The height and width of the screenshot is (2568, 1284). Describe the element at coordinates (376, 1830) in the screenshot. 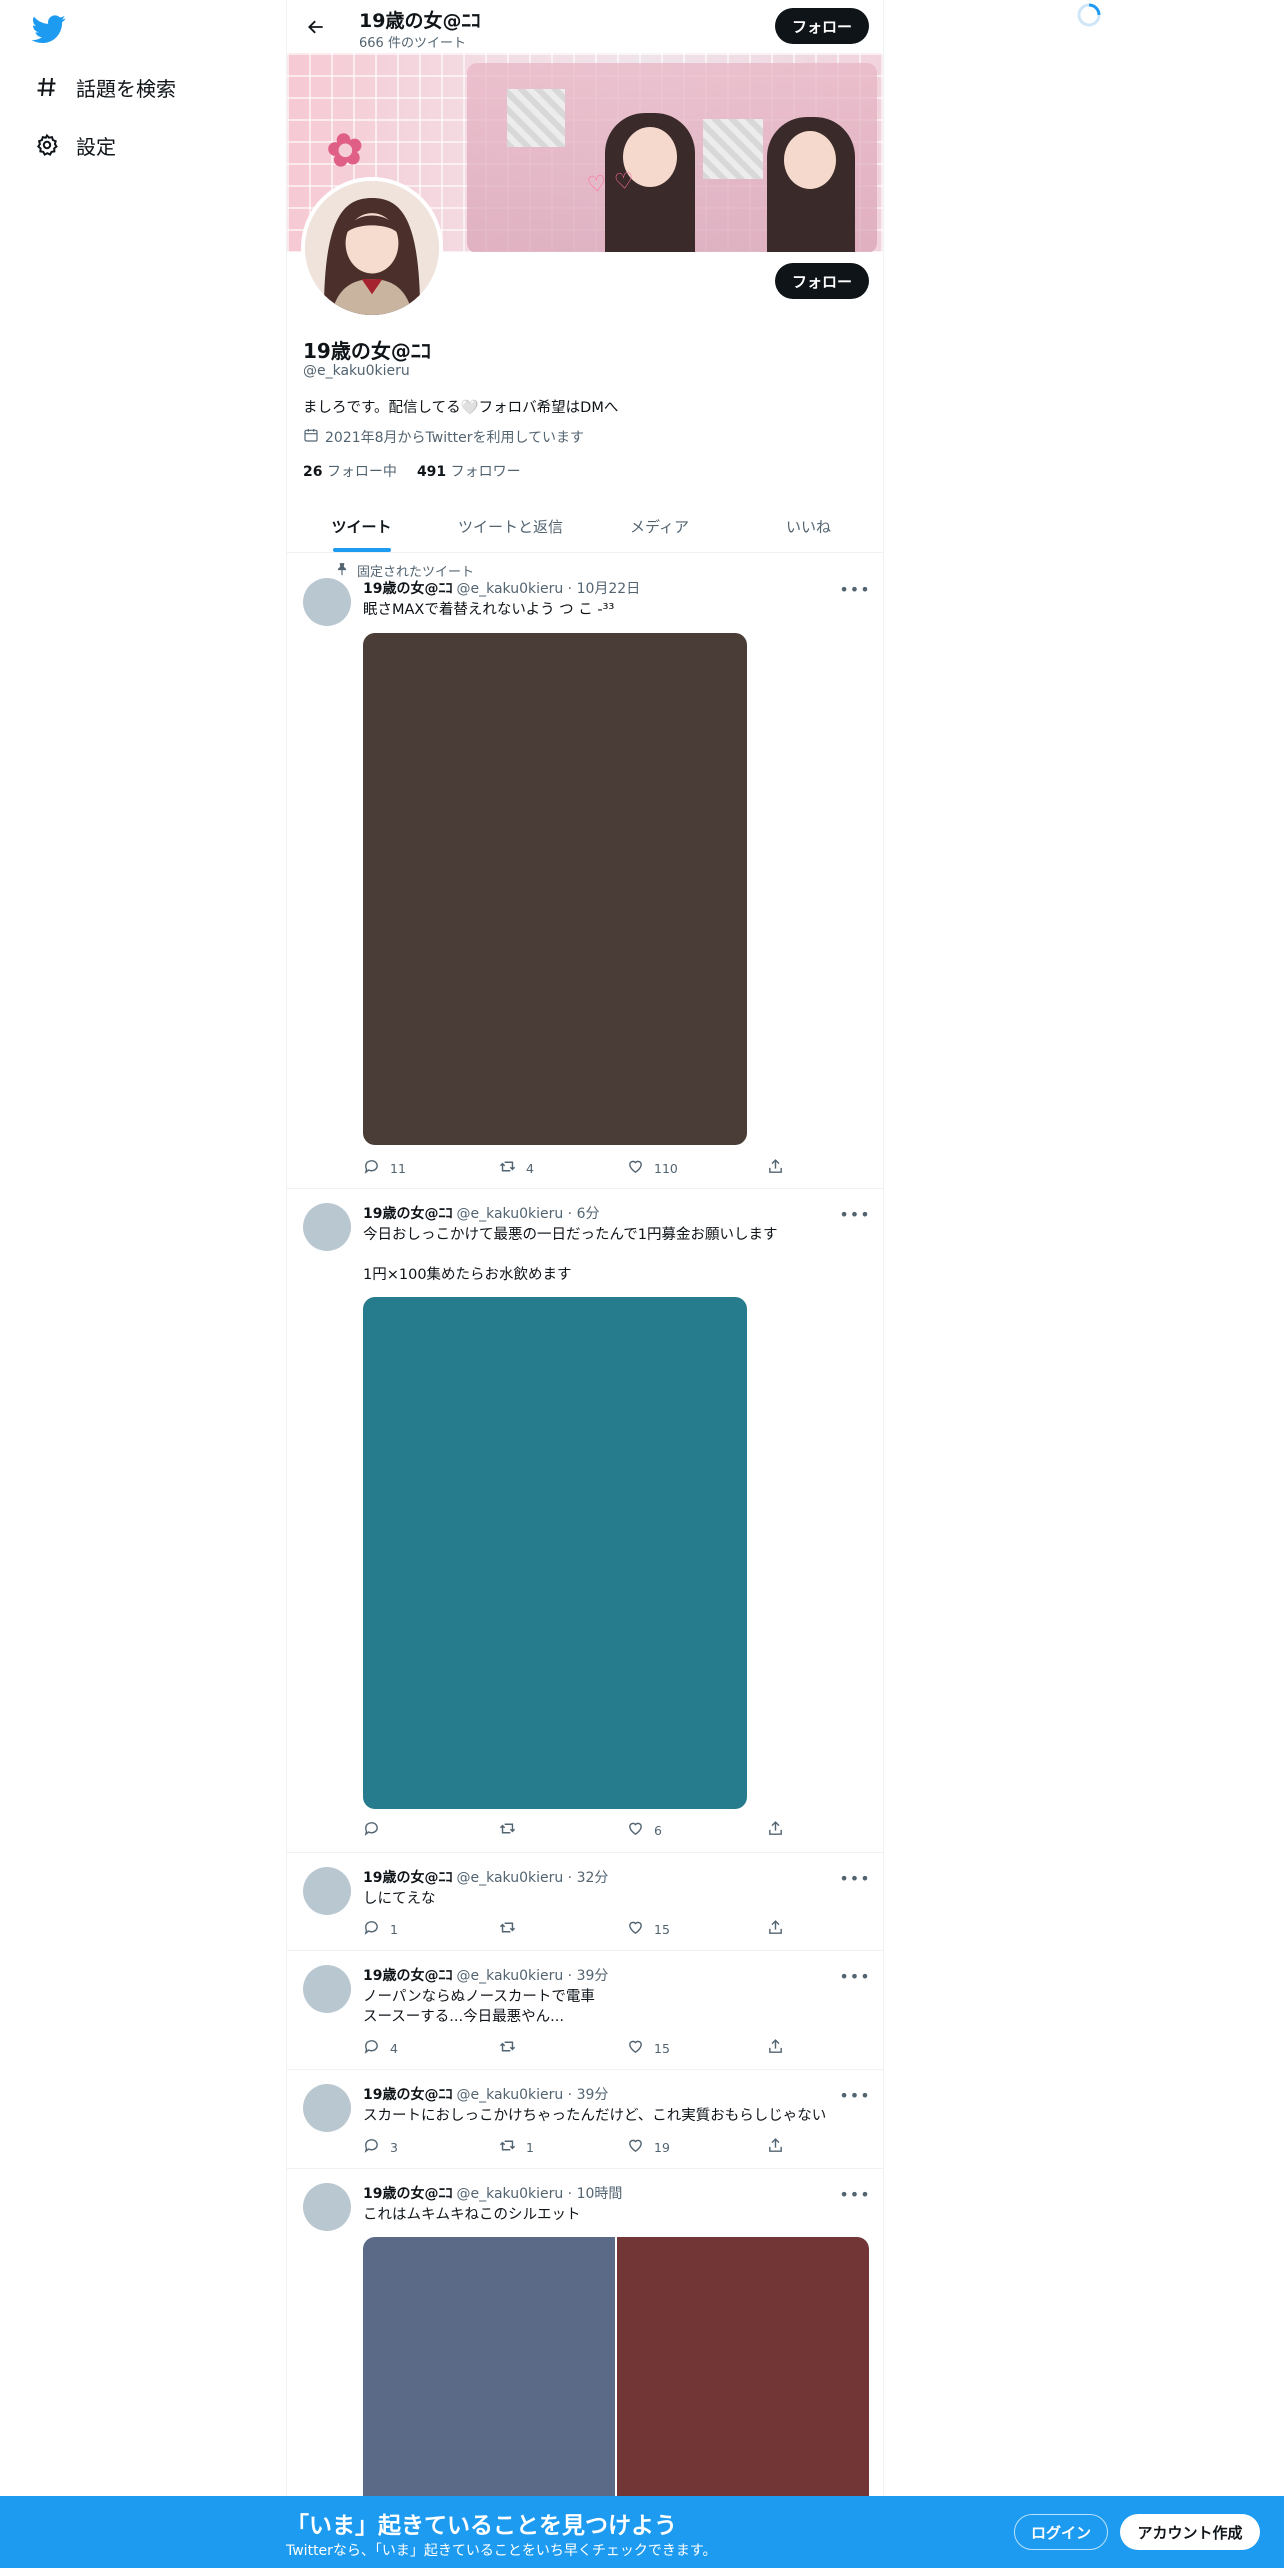

I see `reply-button` at that location.